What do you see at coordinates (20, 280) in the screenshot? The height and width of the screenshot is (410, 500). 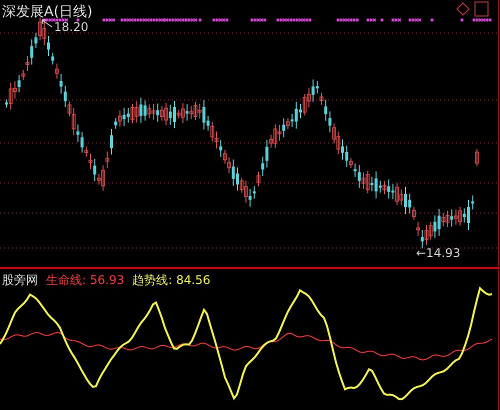 I see `indicator-name: 股旁网` at bounding box center [20, 280].